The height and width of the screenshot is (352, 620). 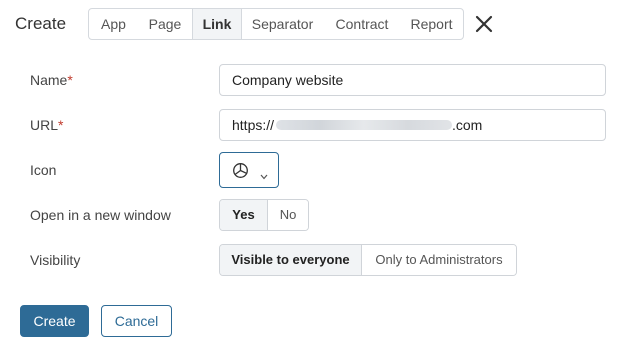 What do you see at coordinates (100, 215) in the screenshot?
I see `new-window-label: Open in a new window` at bounding box center [100, 215].